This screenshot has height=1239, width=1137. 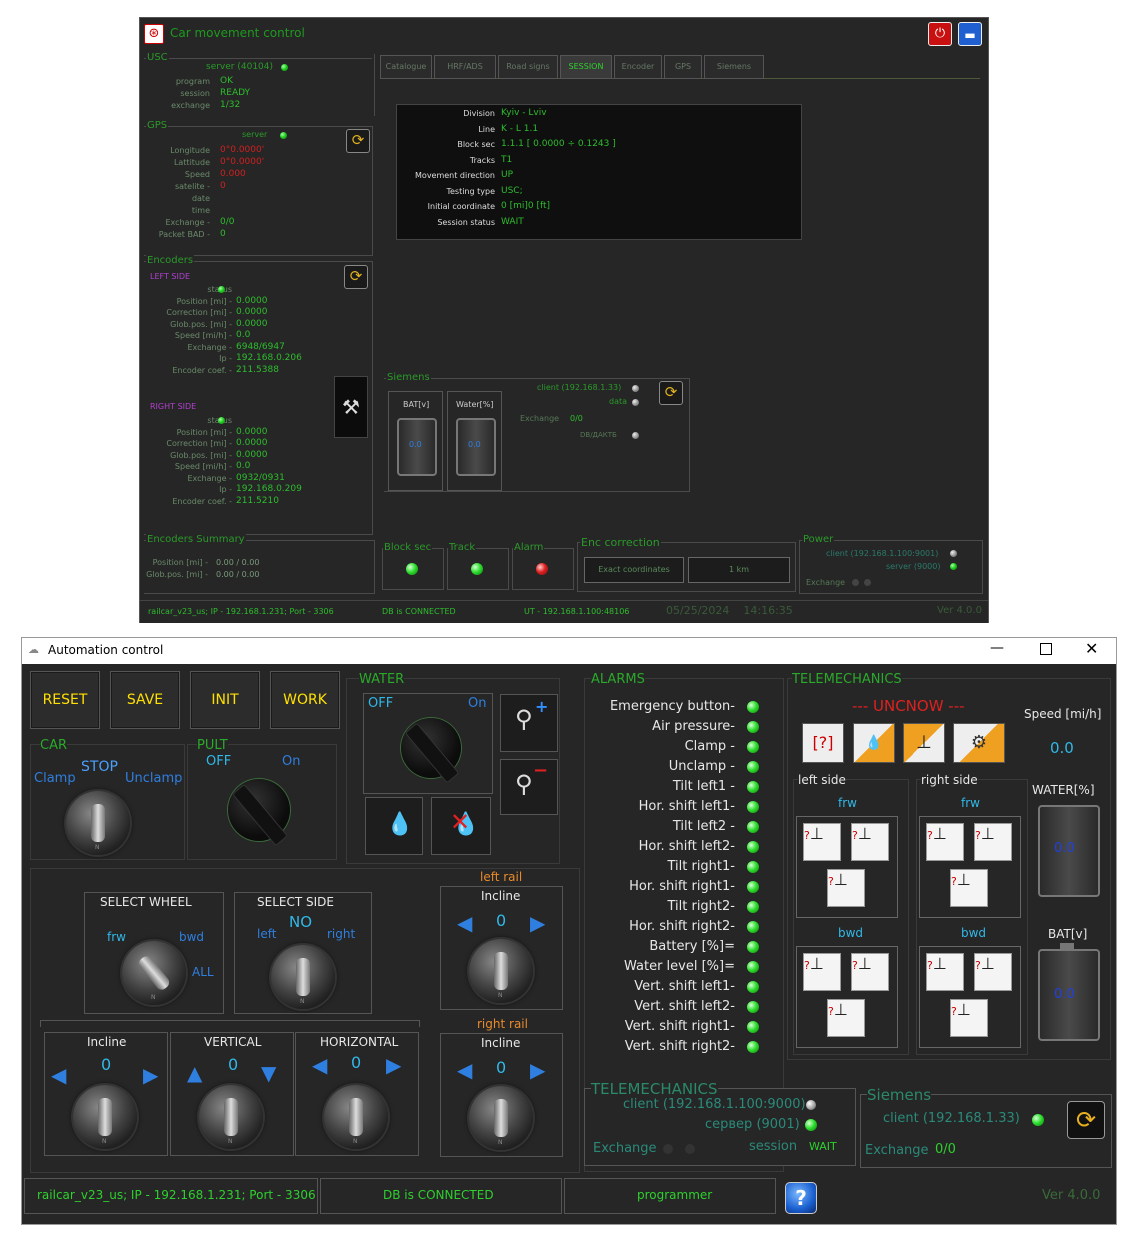 What do you see at coordinates (924, 743) in the screenshot?
I see `rail-profile-button: ⊥` at bounding box center [924, 743].